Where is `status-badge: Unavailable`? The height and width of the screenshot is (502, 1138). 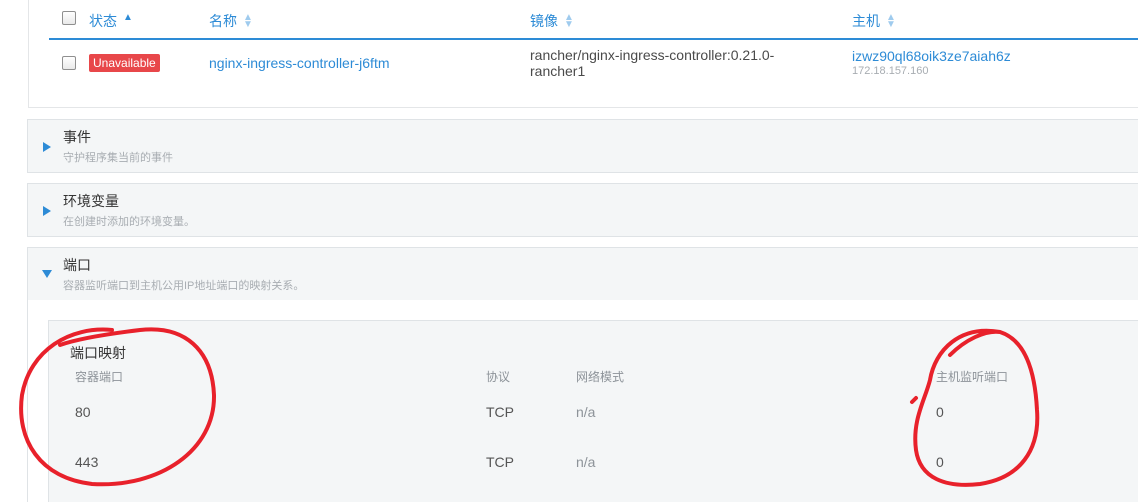 status-badge: Unavailable is located at coordinates (124, 63).